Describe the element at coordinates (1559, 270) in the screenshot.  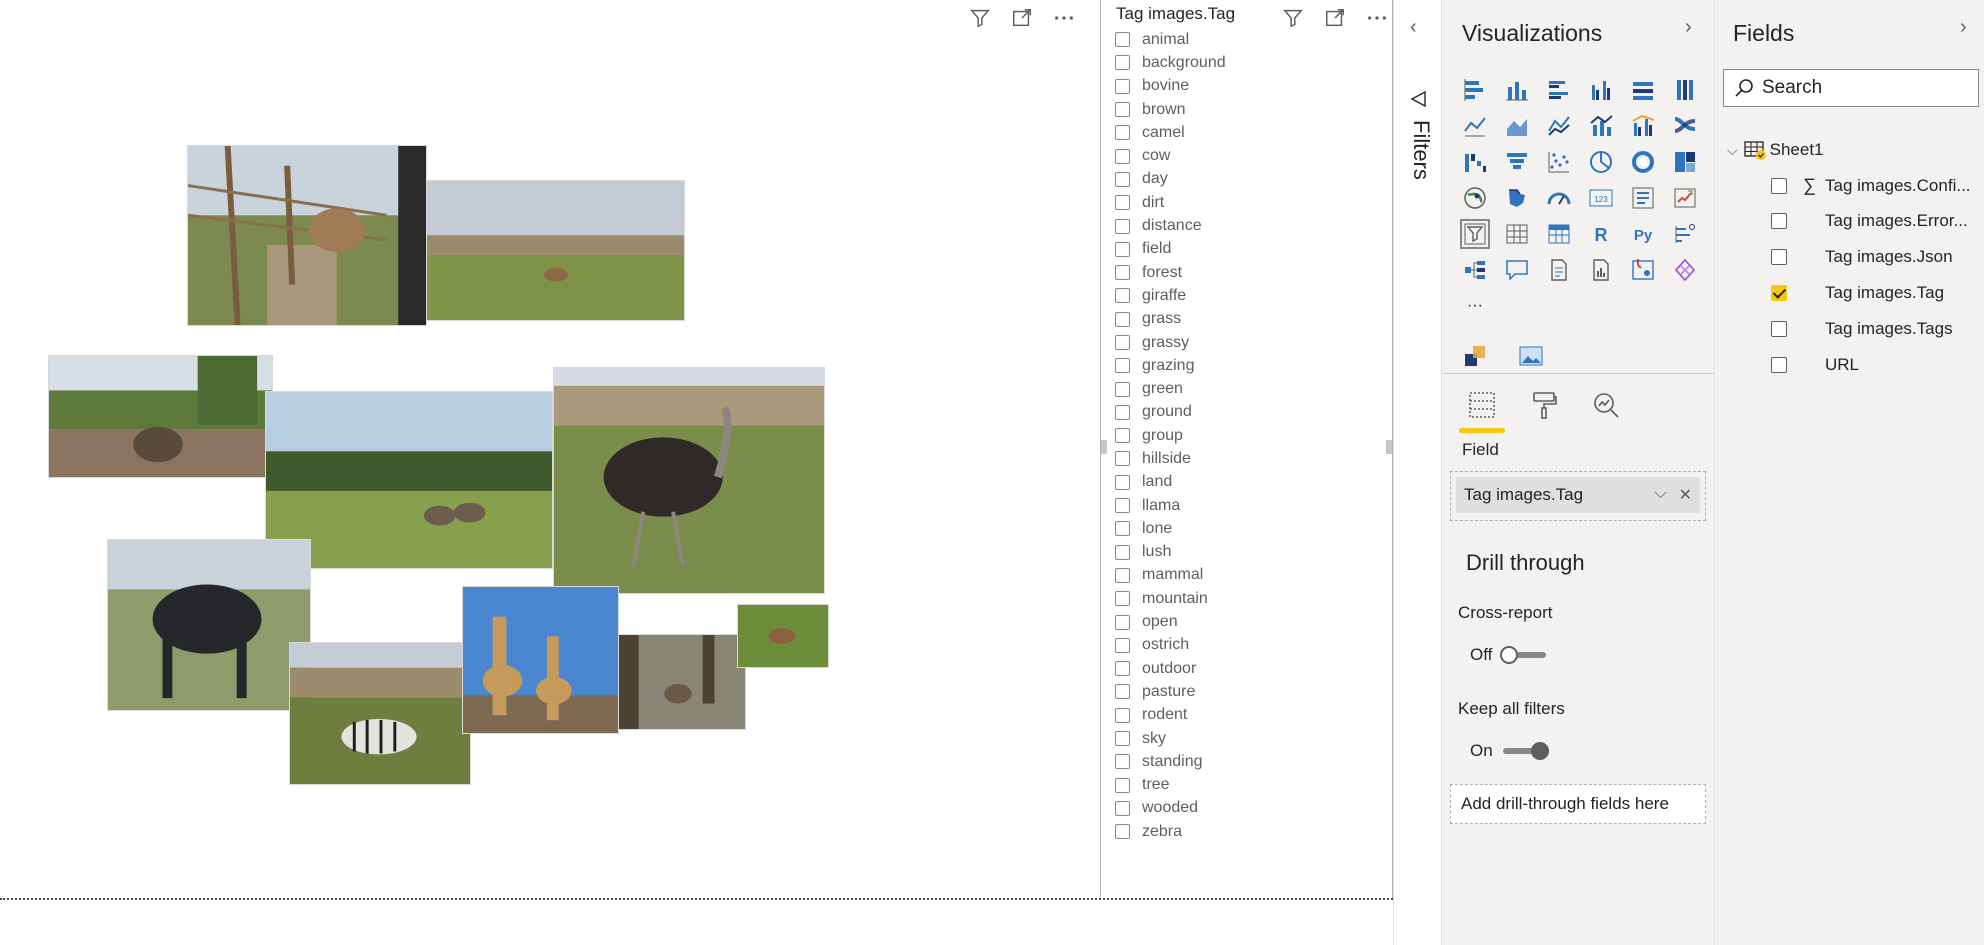
I see `smart-narrative-icon` at that location.